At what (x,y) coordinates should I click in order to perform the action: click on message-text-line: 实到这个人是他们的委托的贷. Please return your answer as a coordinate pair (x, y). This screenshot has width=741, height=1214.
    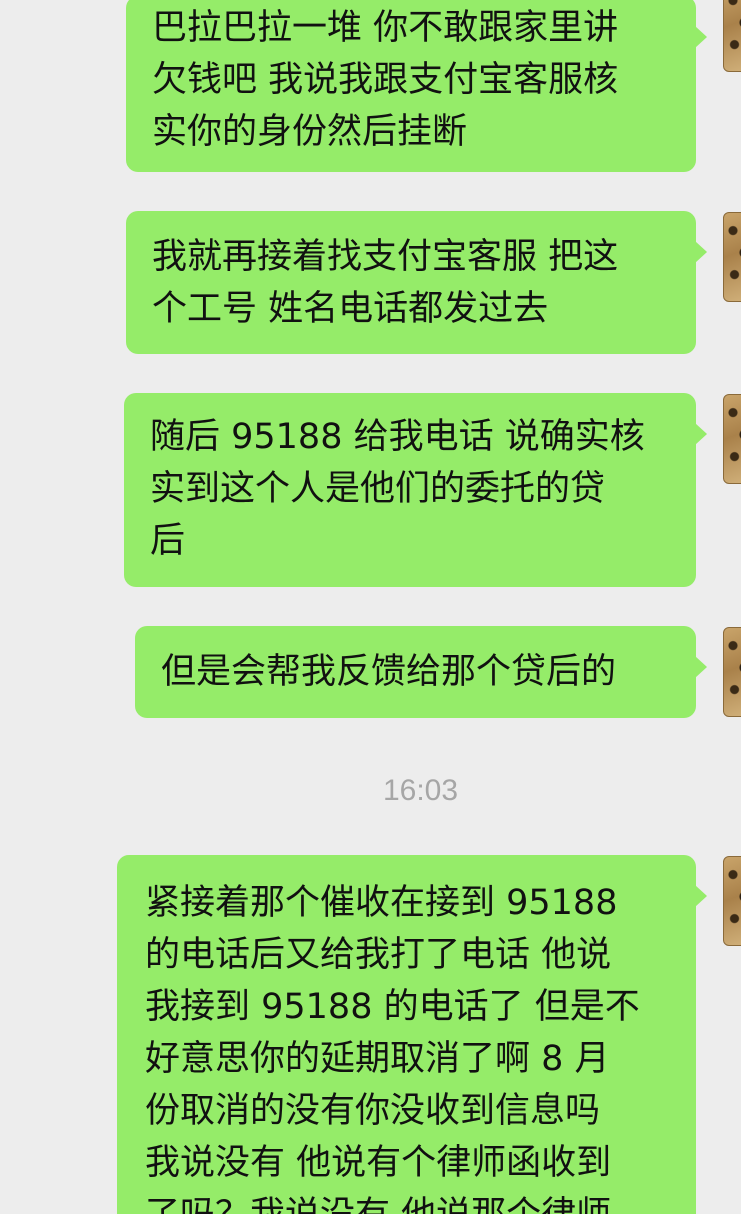
    Looking at the image, I should click on (378, 489).